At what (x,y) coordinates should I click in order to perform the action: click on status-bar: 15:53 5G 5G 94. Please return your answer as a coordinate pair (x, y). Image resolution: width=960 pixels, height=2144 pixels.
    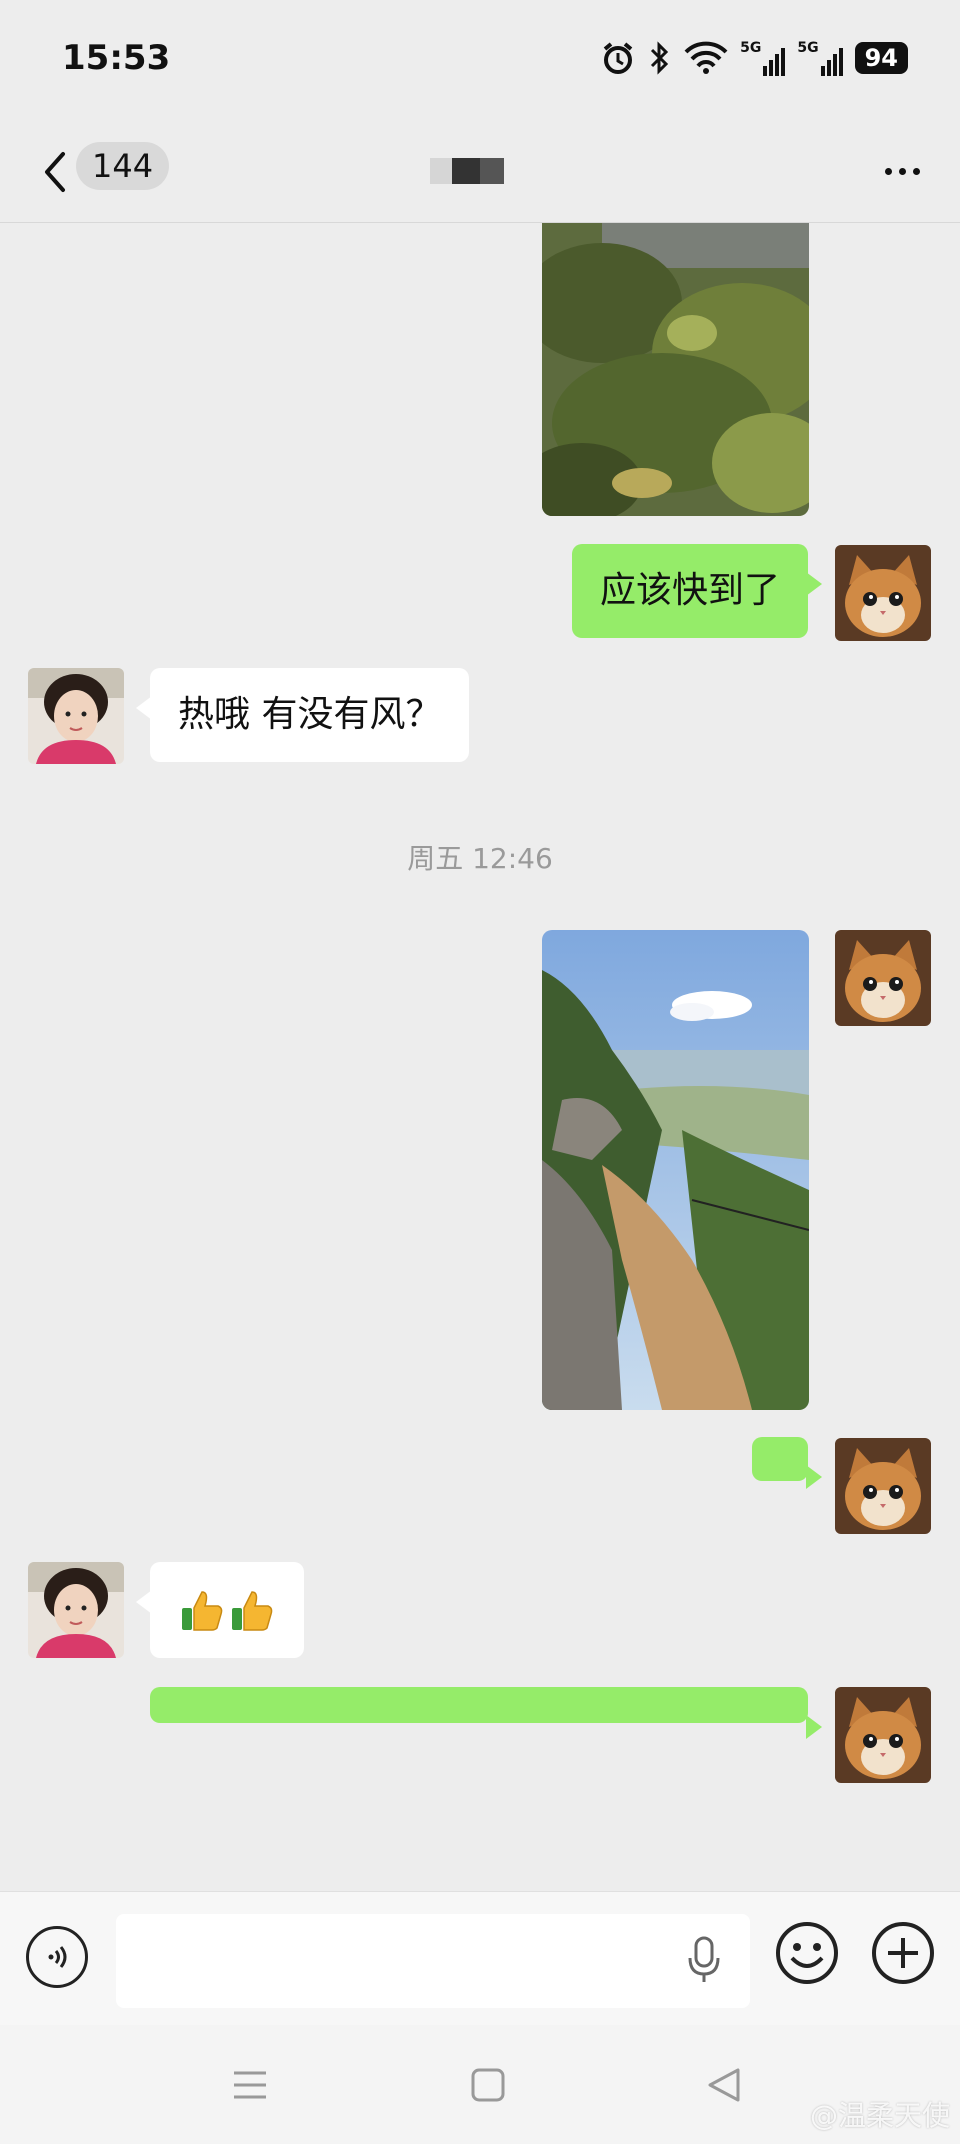
    Looking at the image, I should click on (480, 60).